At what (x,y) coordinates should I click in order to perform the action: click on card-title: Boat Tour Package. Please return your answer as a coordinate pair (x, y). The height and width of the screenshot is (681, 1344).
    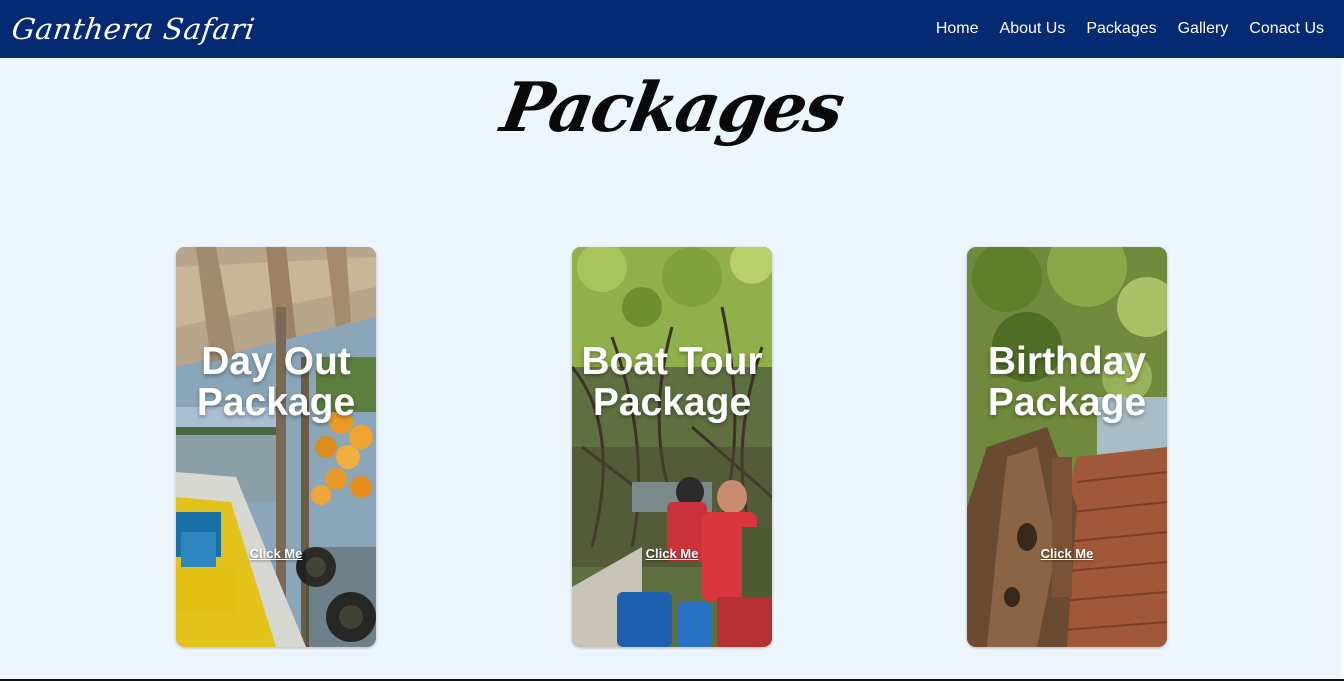
    Looking at the image, I should click on (672, 382).